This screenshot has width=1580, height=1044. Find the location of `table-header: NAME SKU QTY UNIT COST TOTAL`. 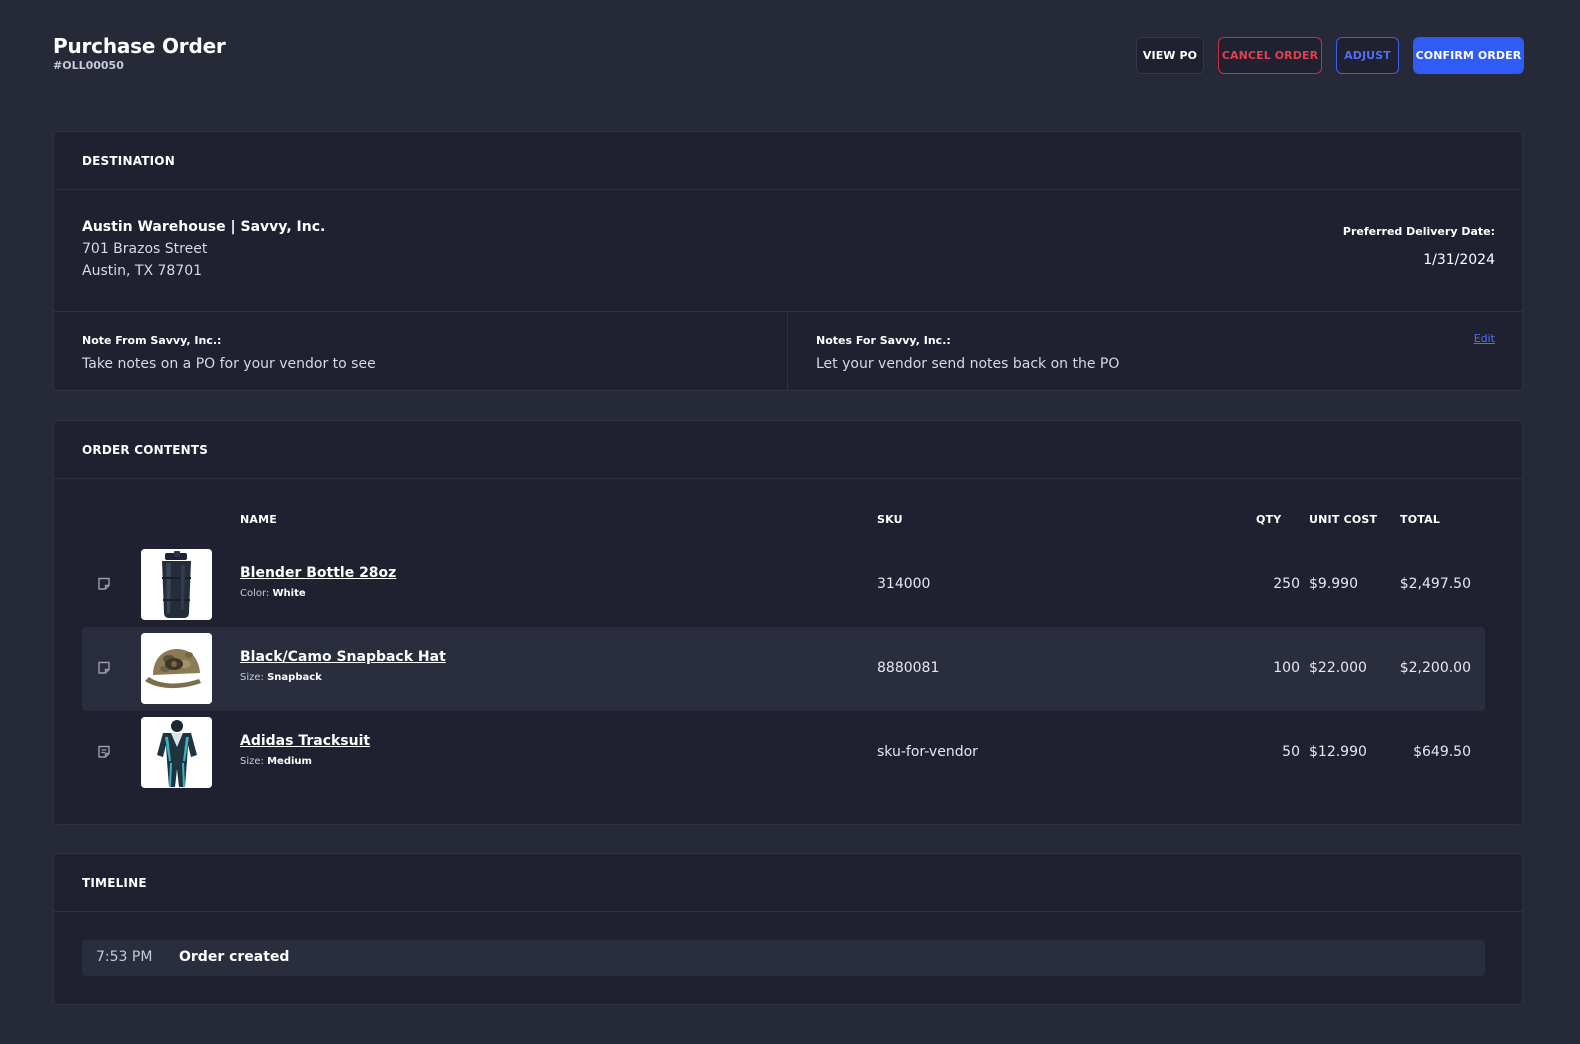

table-header: NAME SKU QTY UNIT COST TOTAL is located at coordinates (788, 520).